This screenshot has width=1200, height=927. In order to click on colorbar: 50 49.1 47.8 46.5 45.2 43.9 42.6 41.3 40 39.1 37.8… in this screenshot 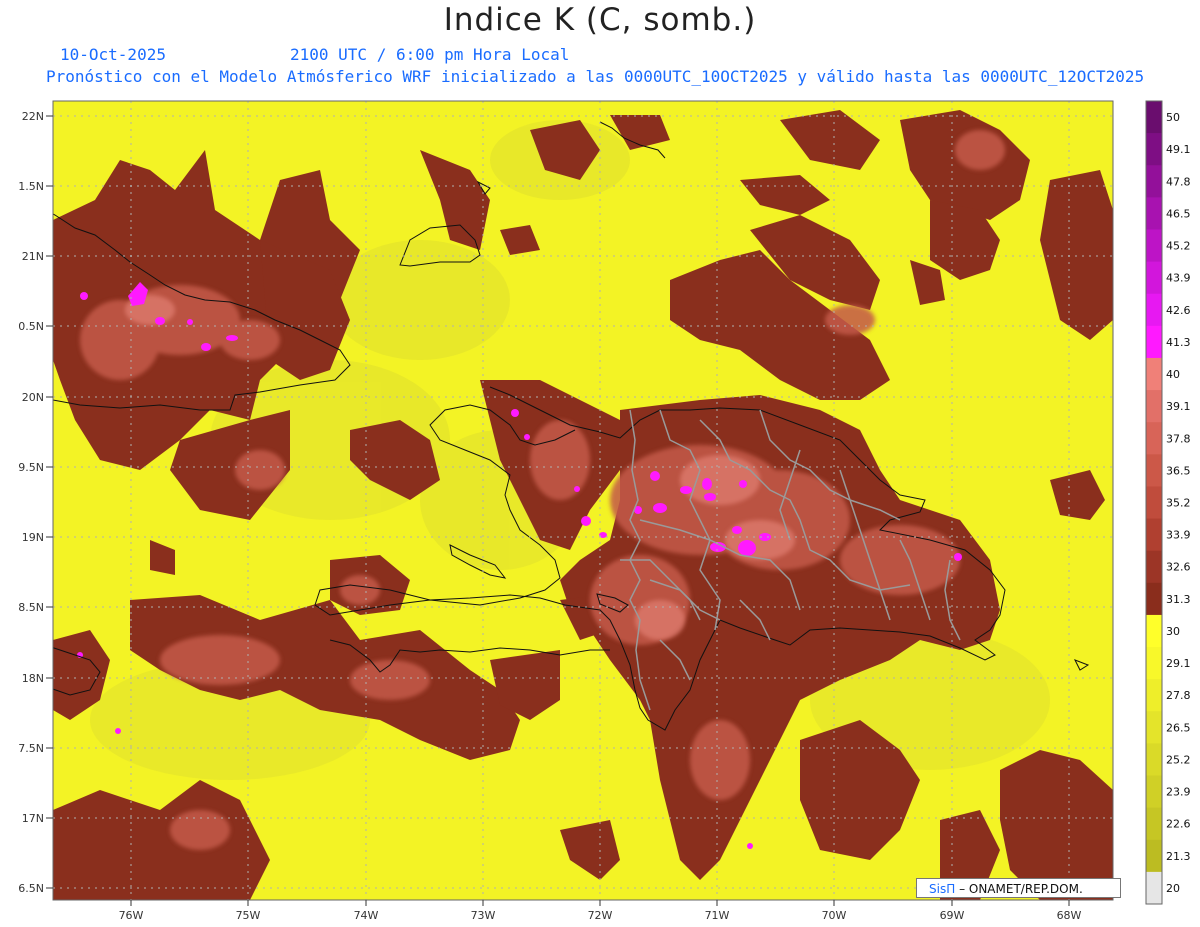, I will do `click(1168, 502)`.